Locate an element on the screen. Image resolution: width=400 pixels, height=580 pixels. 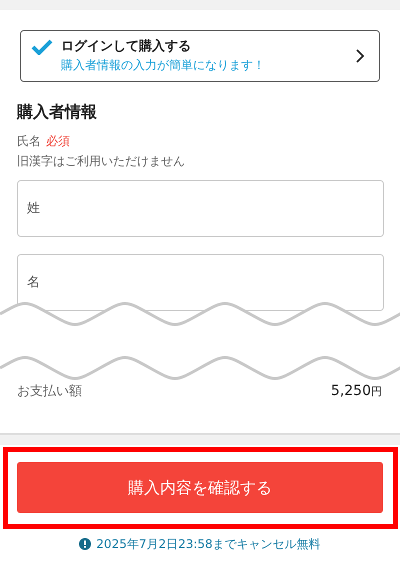
cancel-notice: 2025年7月2日23:58までキャンセル無料 is located at coordinates (208, 544).